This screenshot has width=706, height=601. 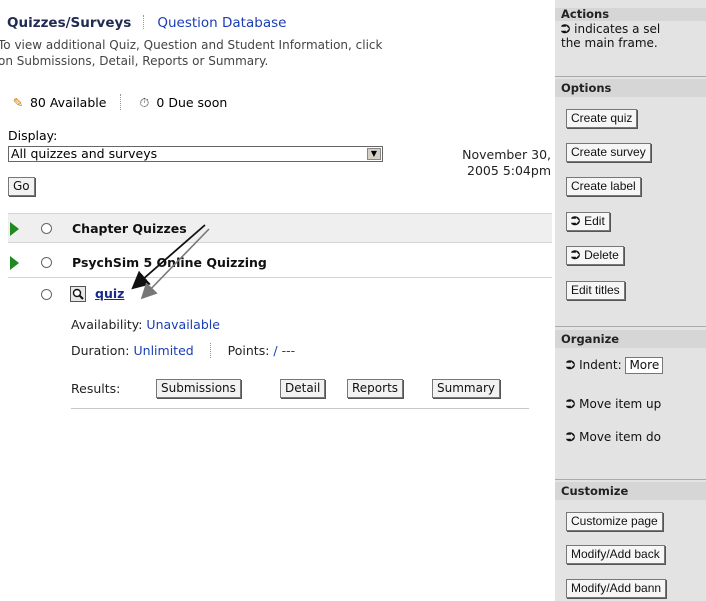 I want to click on indent-control: ⮊ Indent: More, so click(x=615, y=365).